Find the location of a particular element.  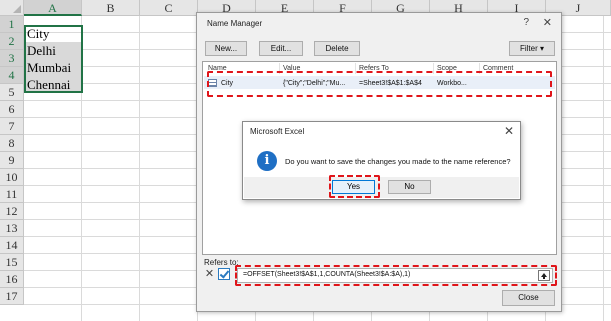

delete-button: Delete is located at coordinates (337, 48).